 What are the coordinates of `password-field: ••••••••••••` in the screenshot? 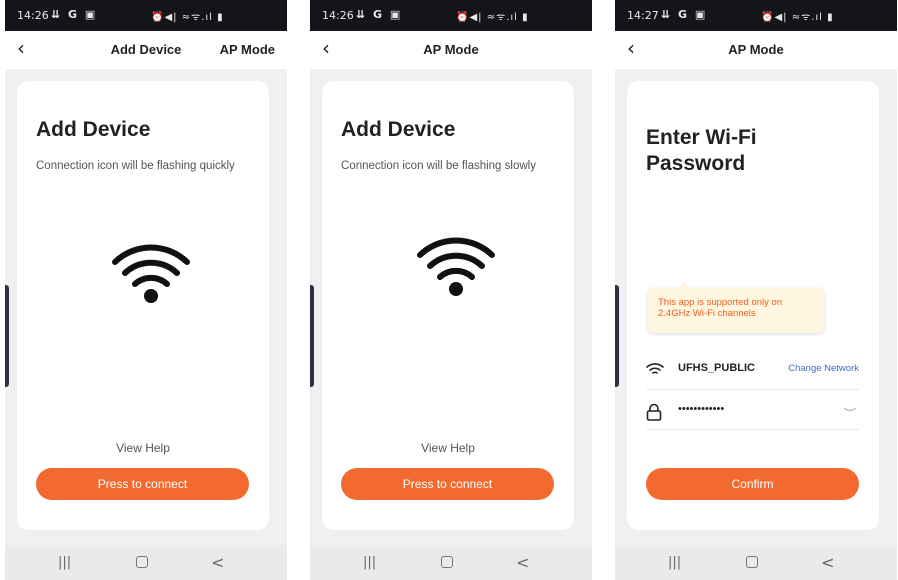 It's located at (752, 414).